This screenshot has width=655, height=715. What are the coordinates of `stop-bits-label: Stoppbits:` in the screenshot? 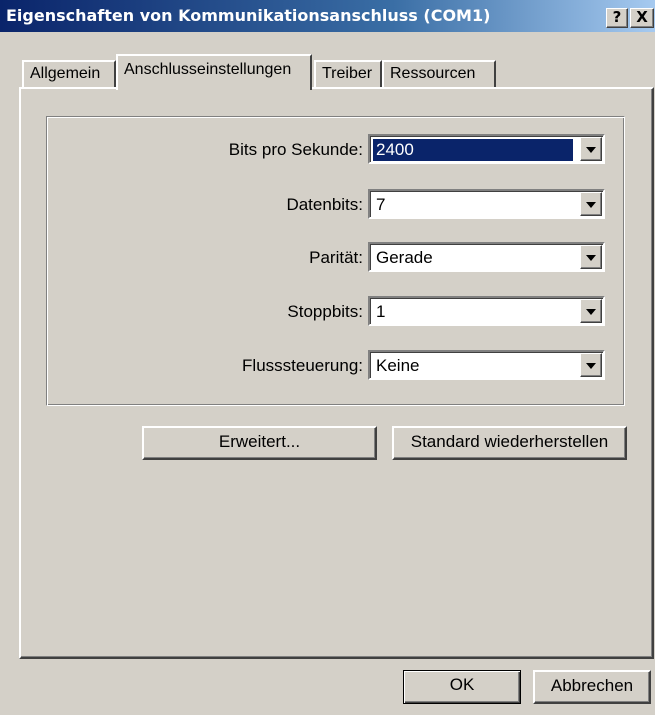 It's located at (325, 311).